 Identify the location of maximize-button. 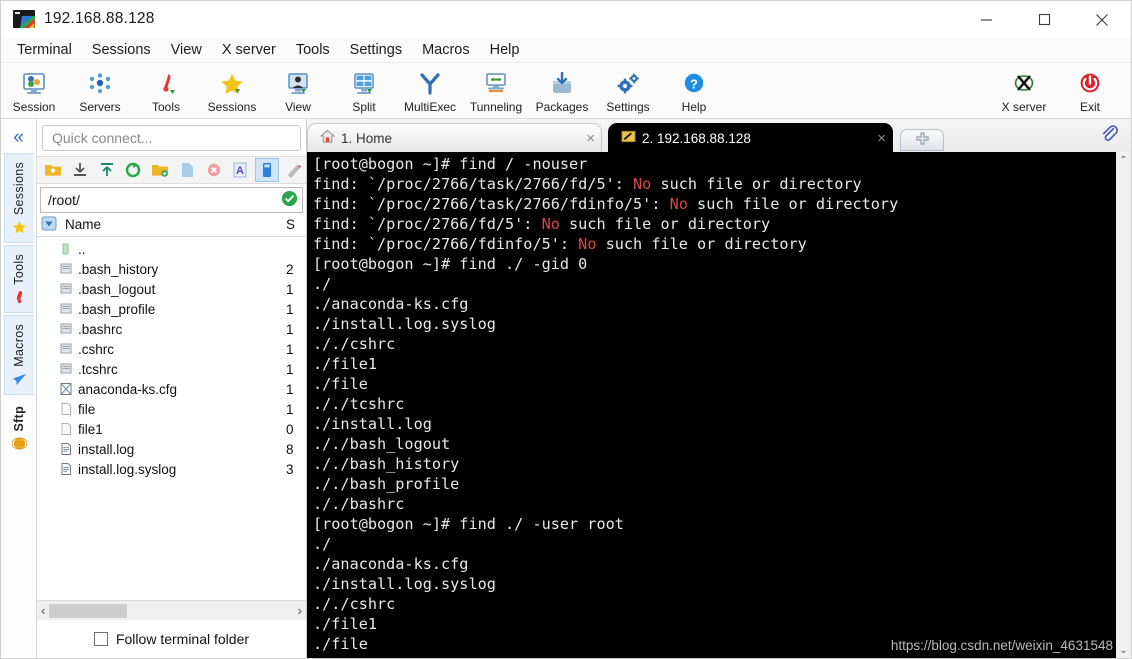
(1044, 19).